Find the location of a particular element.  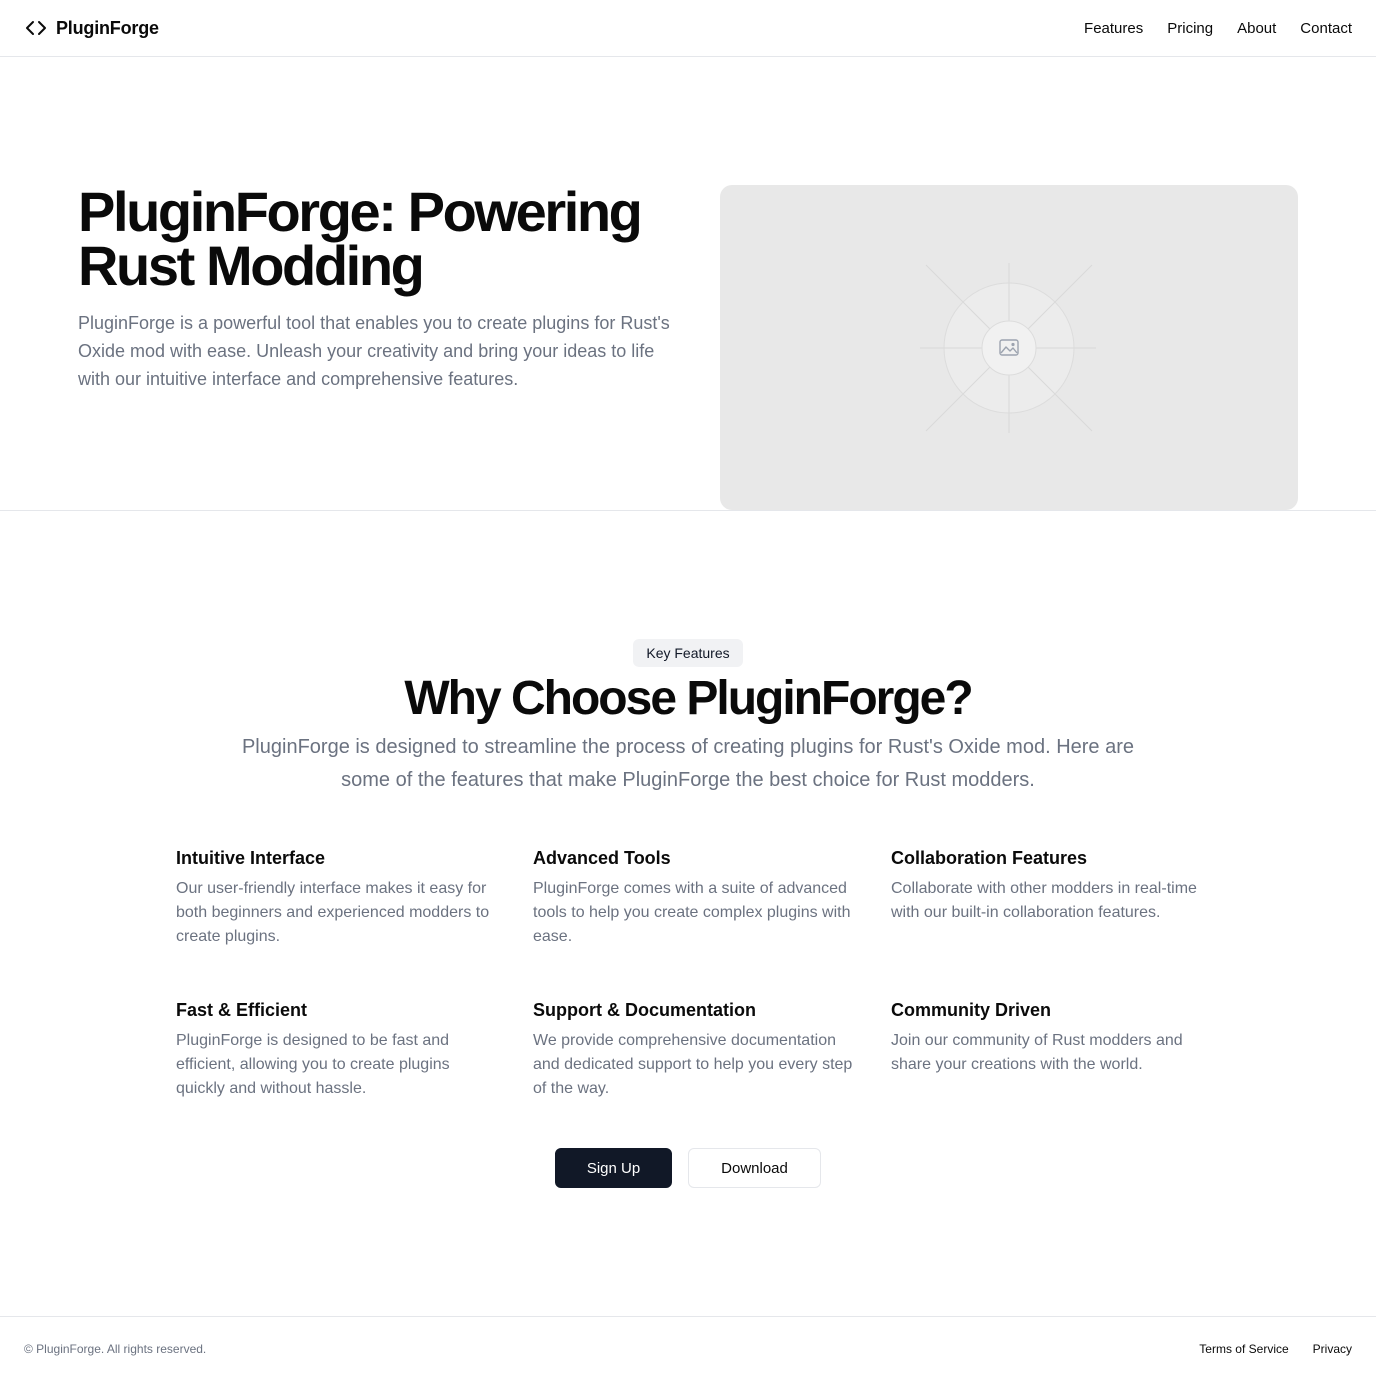

download-button: Download is located at coordinates (754, 1168).